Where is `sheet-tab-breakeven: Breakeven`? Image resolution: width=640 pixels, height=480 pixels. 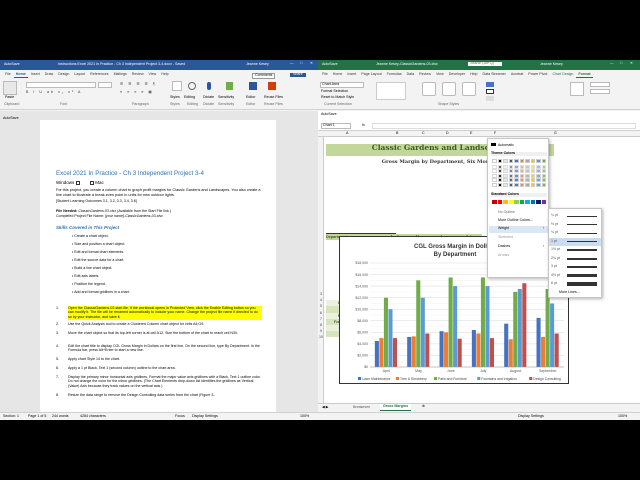
sheet-tab-breakeven: Breakeven is located at coordinates (361, 408).